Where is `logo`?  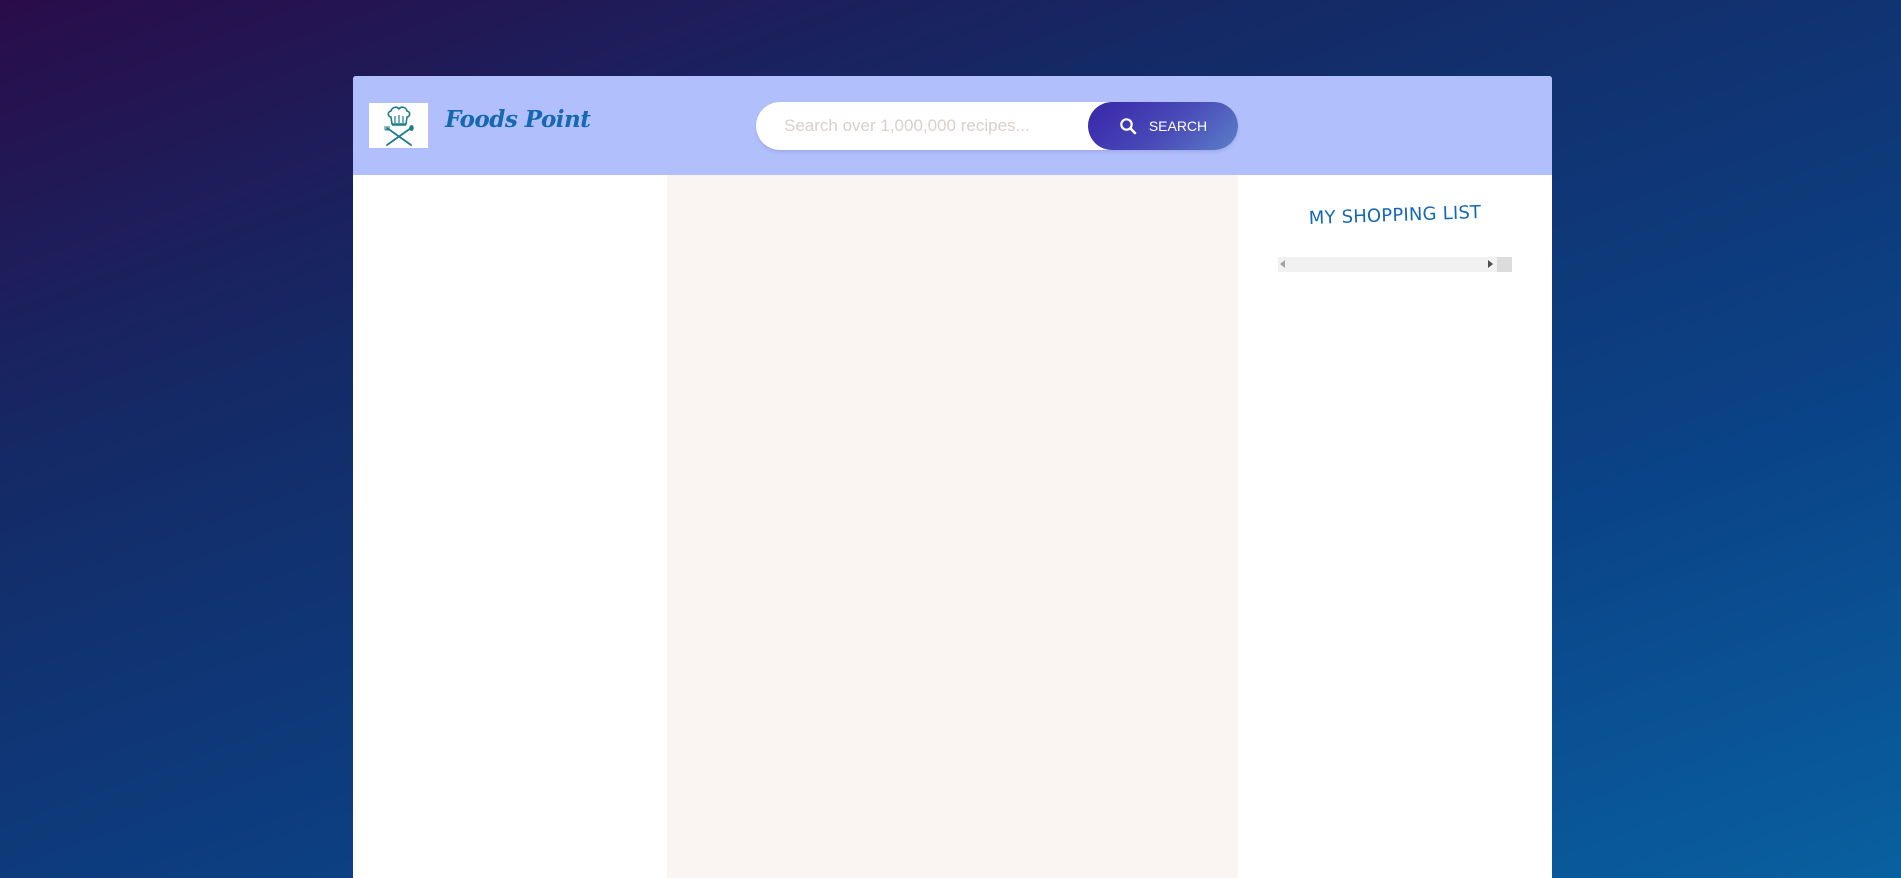
logo is located at coordinates (398, 125).